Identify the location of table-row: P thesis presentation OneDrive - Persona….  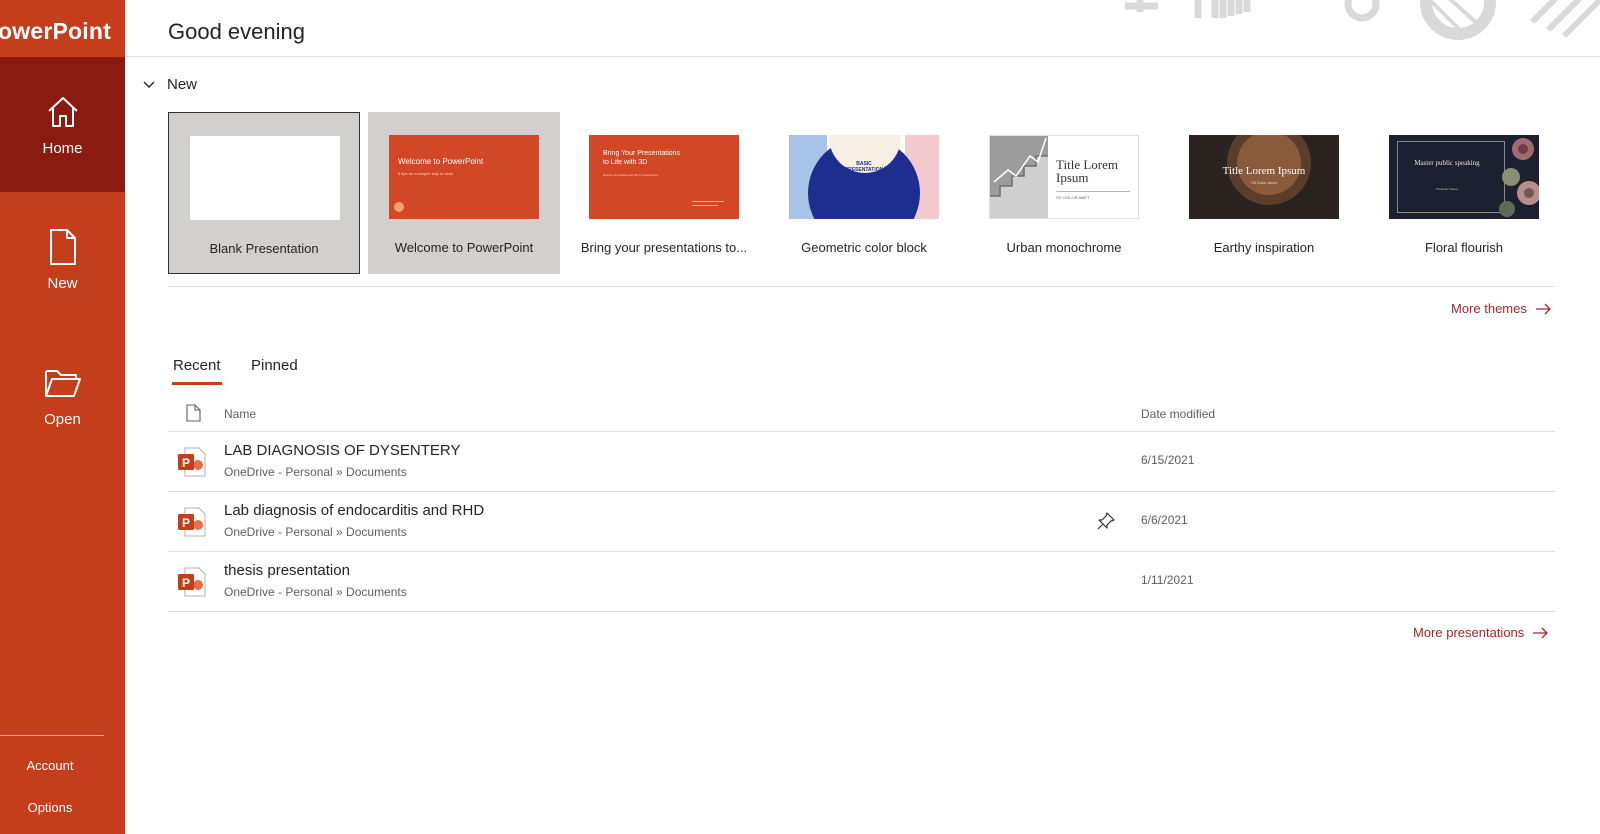
(861, 581).